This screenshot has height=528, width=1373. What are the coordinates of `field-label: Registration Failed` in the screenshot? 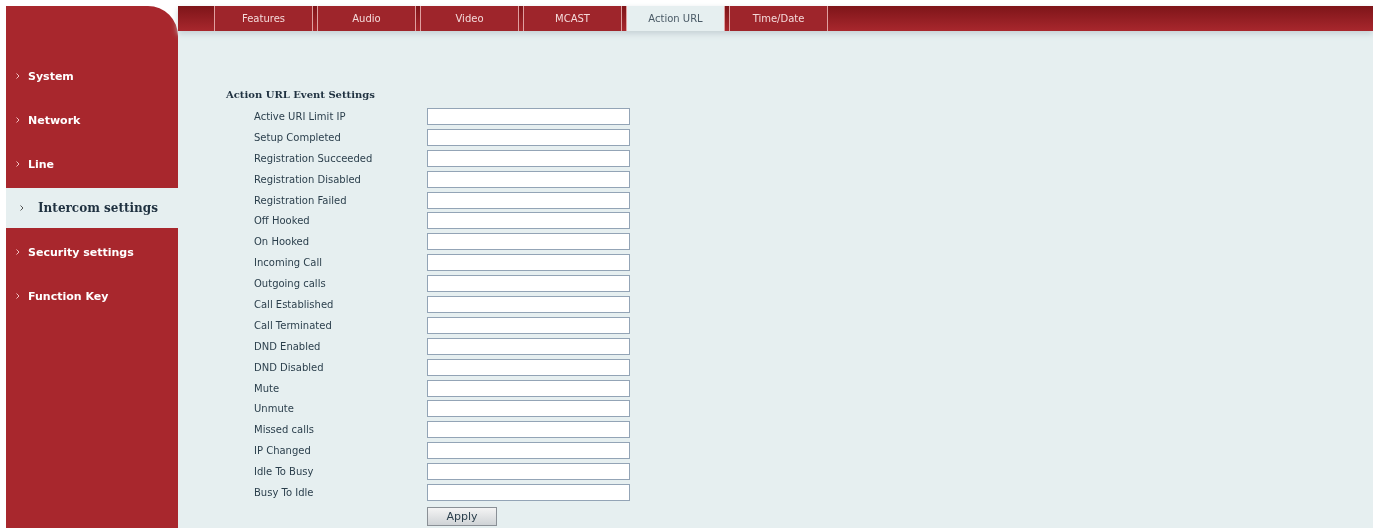 It's located at (300, 200).